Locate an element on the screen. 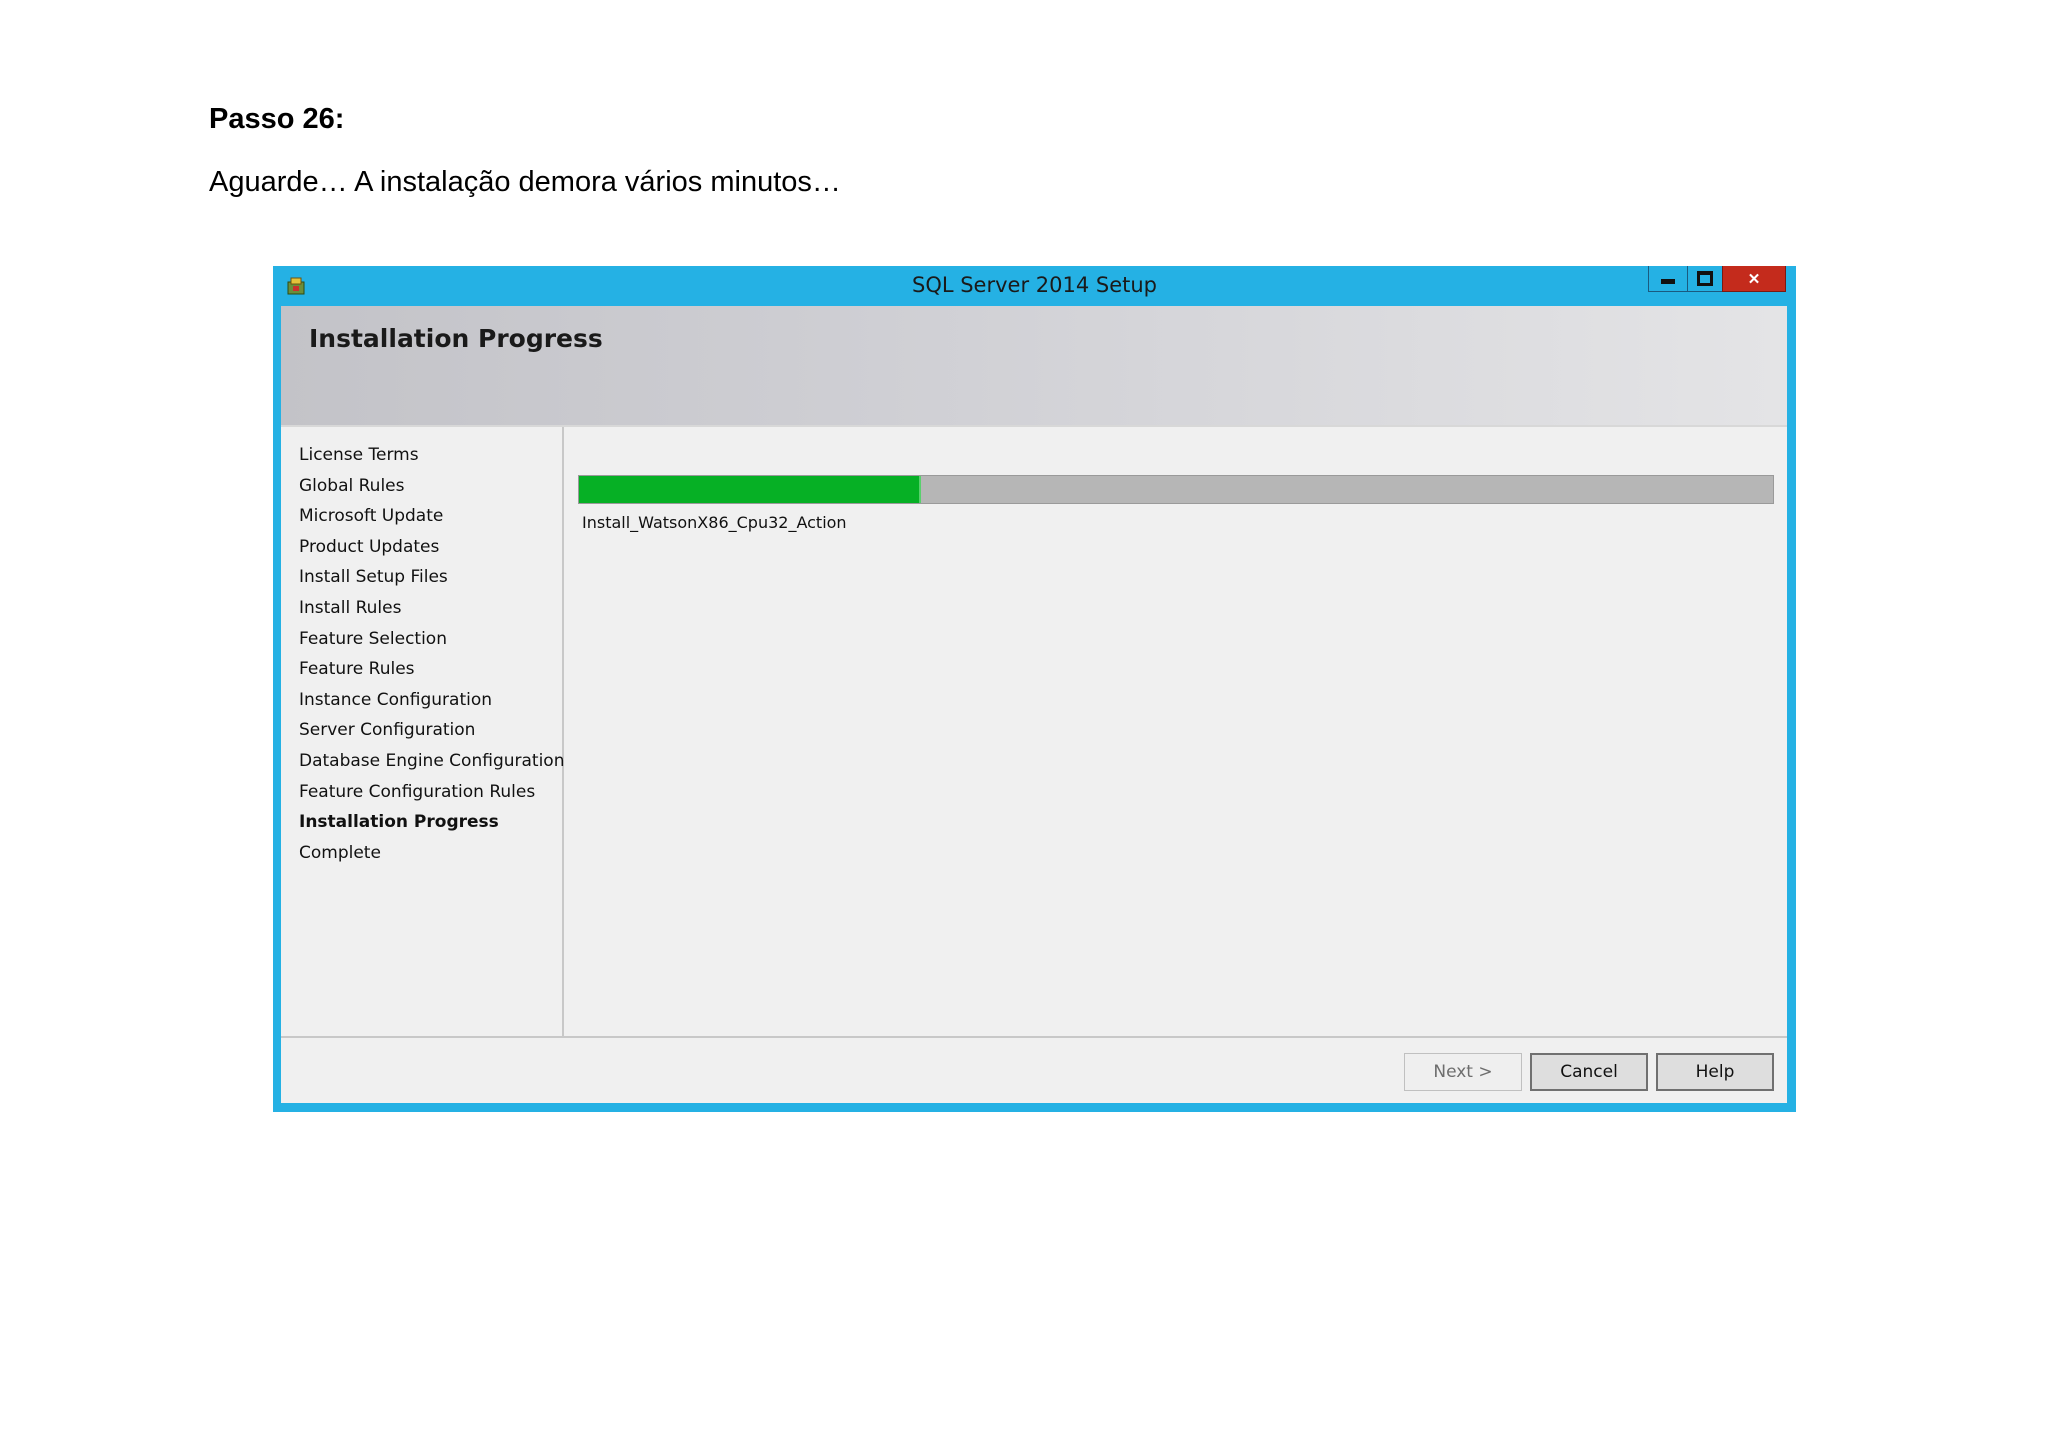 The width and height of the screenshot is (2048, 1448). title-bar: SQL Server 2014 Setup ✕ is located at coordinates (1034, 286).